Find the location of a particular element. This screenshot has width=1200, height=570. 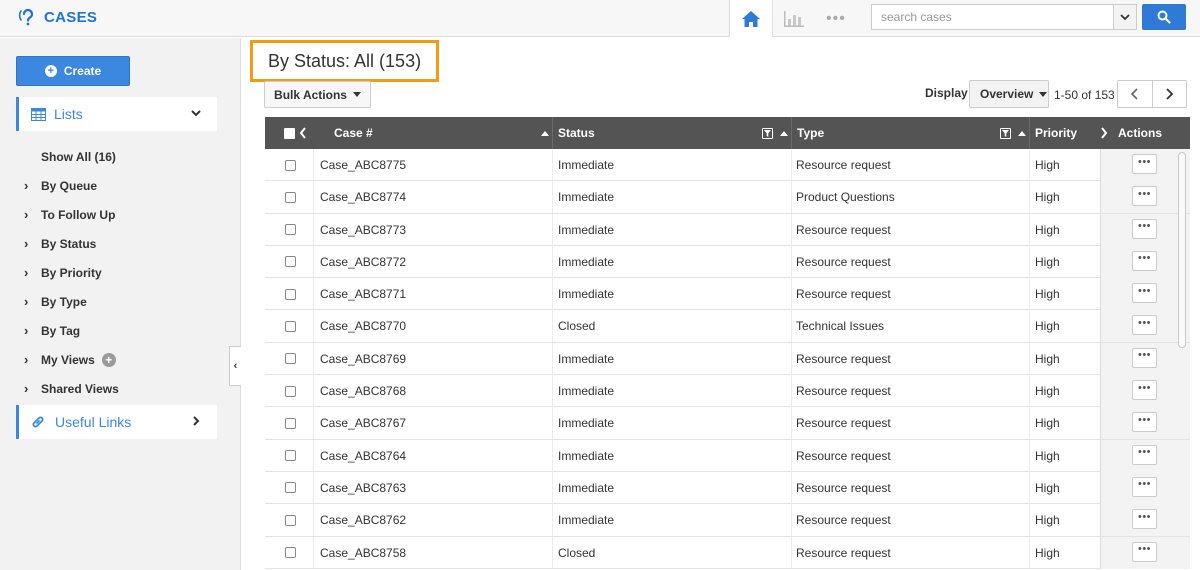

cell-case-number: Case_ABC8770 is located at coordinates (363, 326).